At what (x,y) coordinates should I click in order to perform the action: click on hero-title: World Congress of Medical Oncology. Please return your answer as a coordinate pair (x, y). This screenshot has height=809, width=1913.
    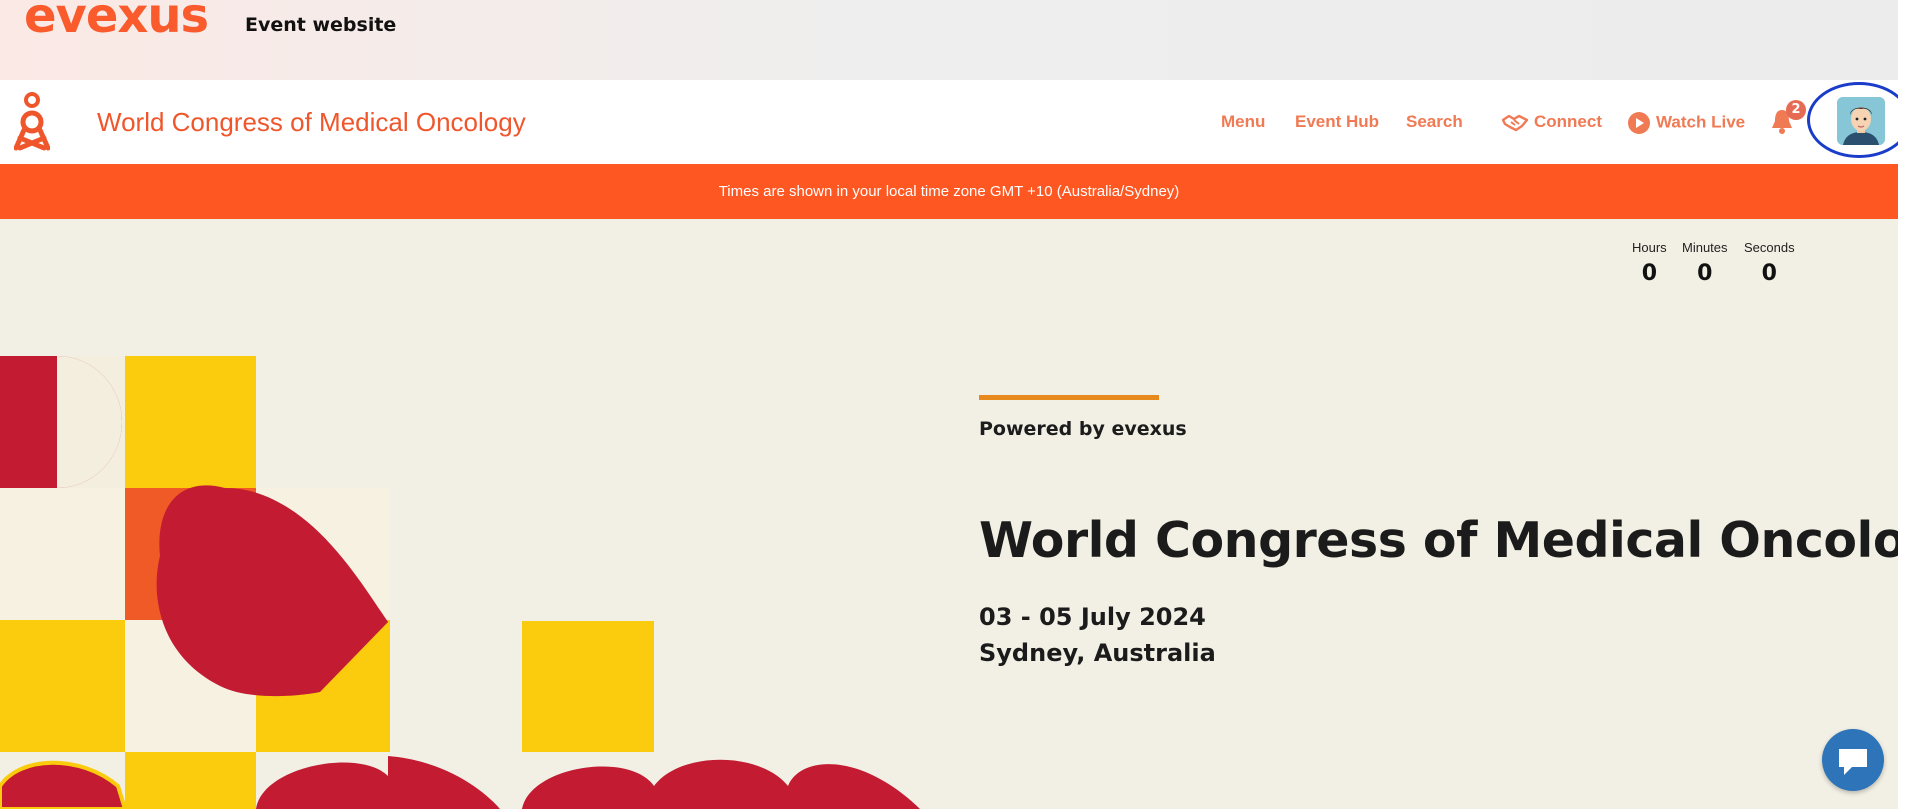
    Looking at the image, I should click on (1446, 540).